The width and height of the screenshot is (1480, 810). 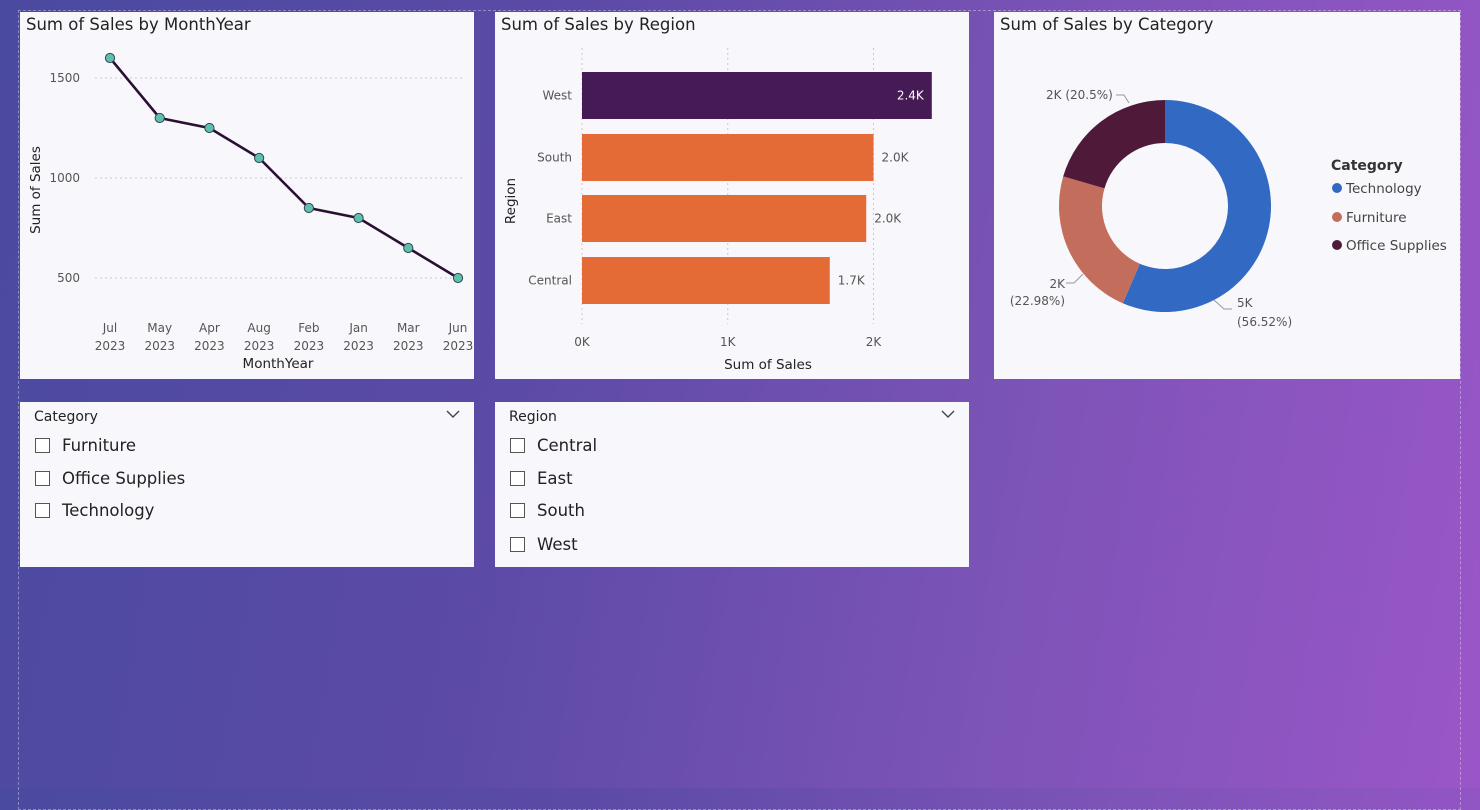 I want to click on x-tick-label: Jul, so click(x=109, y=328).